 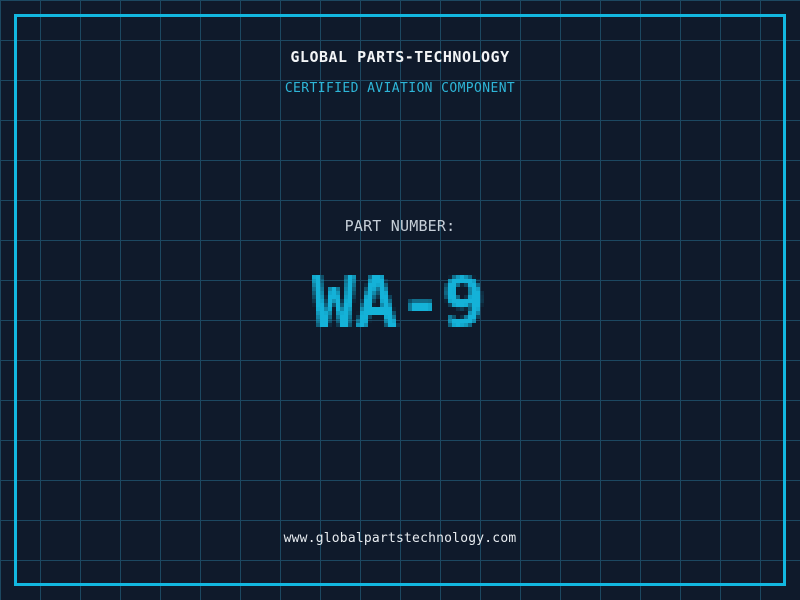 I want to click on part-number-display, so click(x=400, y=303).